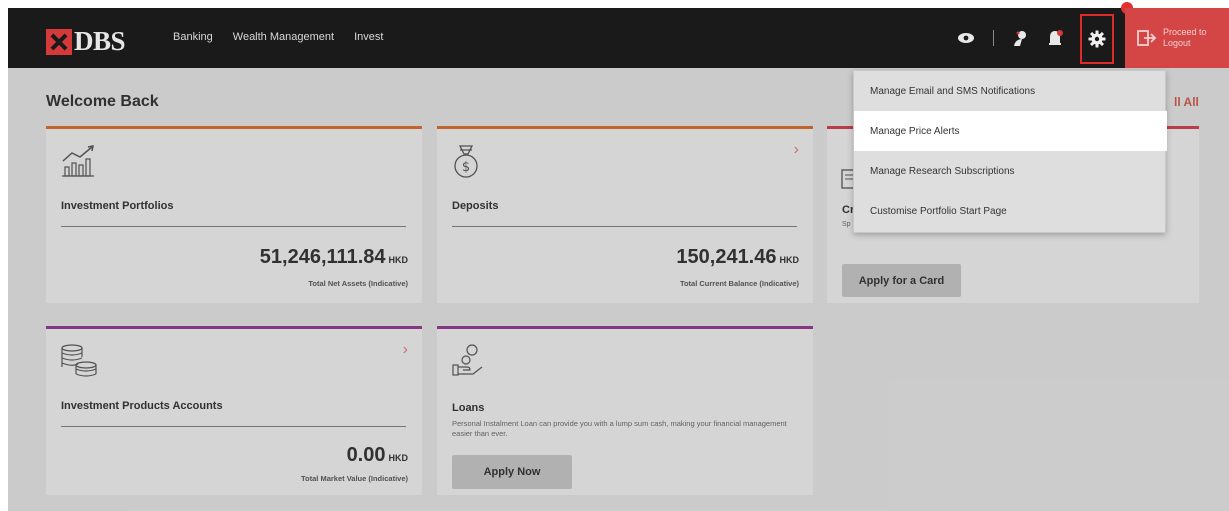 This screenshot has width=1229, height=511. Describe the element at coordinates (193, 37) in the screenshot. I see `nav-banking: Banking` at that location.